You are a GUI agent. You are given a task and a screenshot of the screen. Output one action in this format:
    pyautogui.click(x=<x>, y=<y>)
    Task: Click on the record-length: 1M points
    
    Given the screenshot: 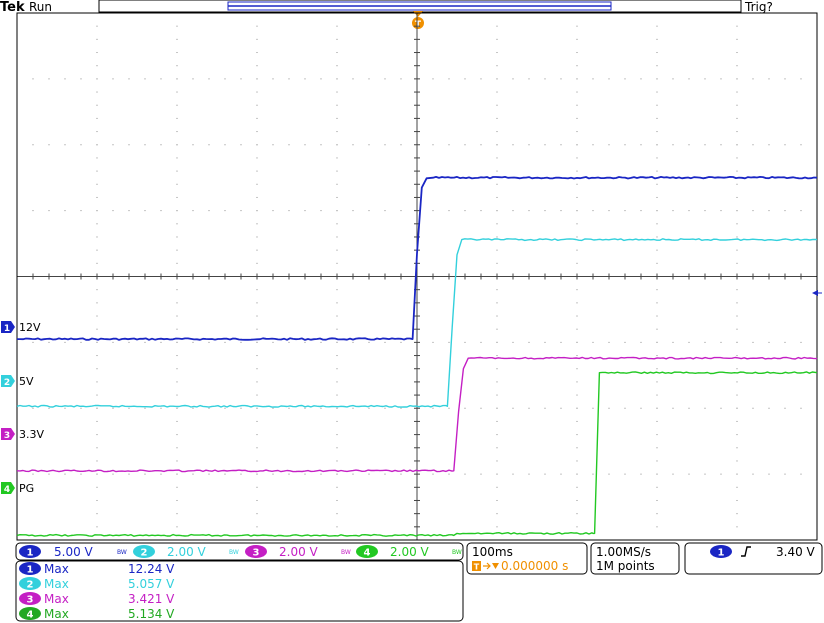 What is the action you would take?
    pyautogui.click(x=625, y=566)
    